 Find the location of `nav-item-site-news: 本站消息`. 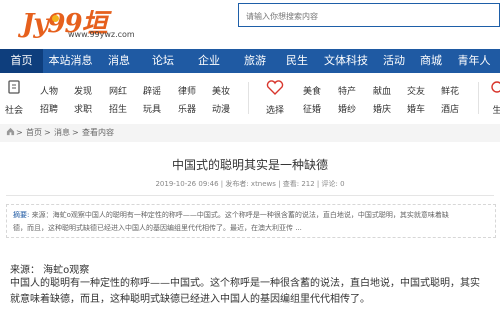

nav-item-site-news: 本站消息 is located at coordinates (70, 61).